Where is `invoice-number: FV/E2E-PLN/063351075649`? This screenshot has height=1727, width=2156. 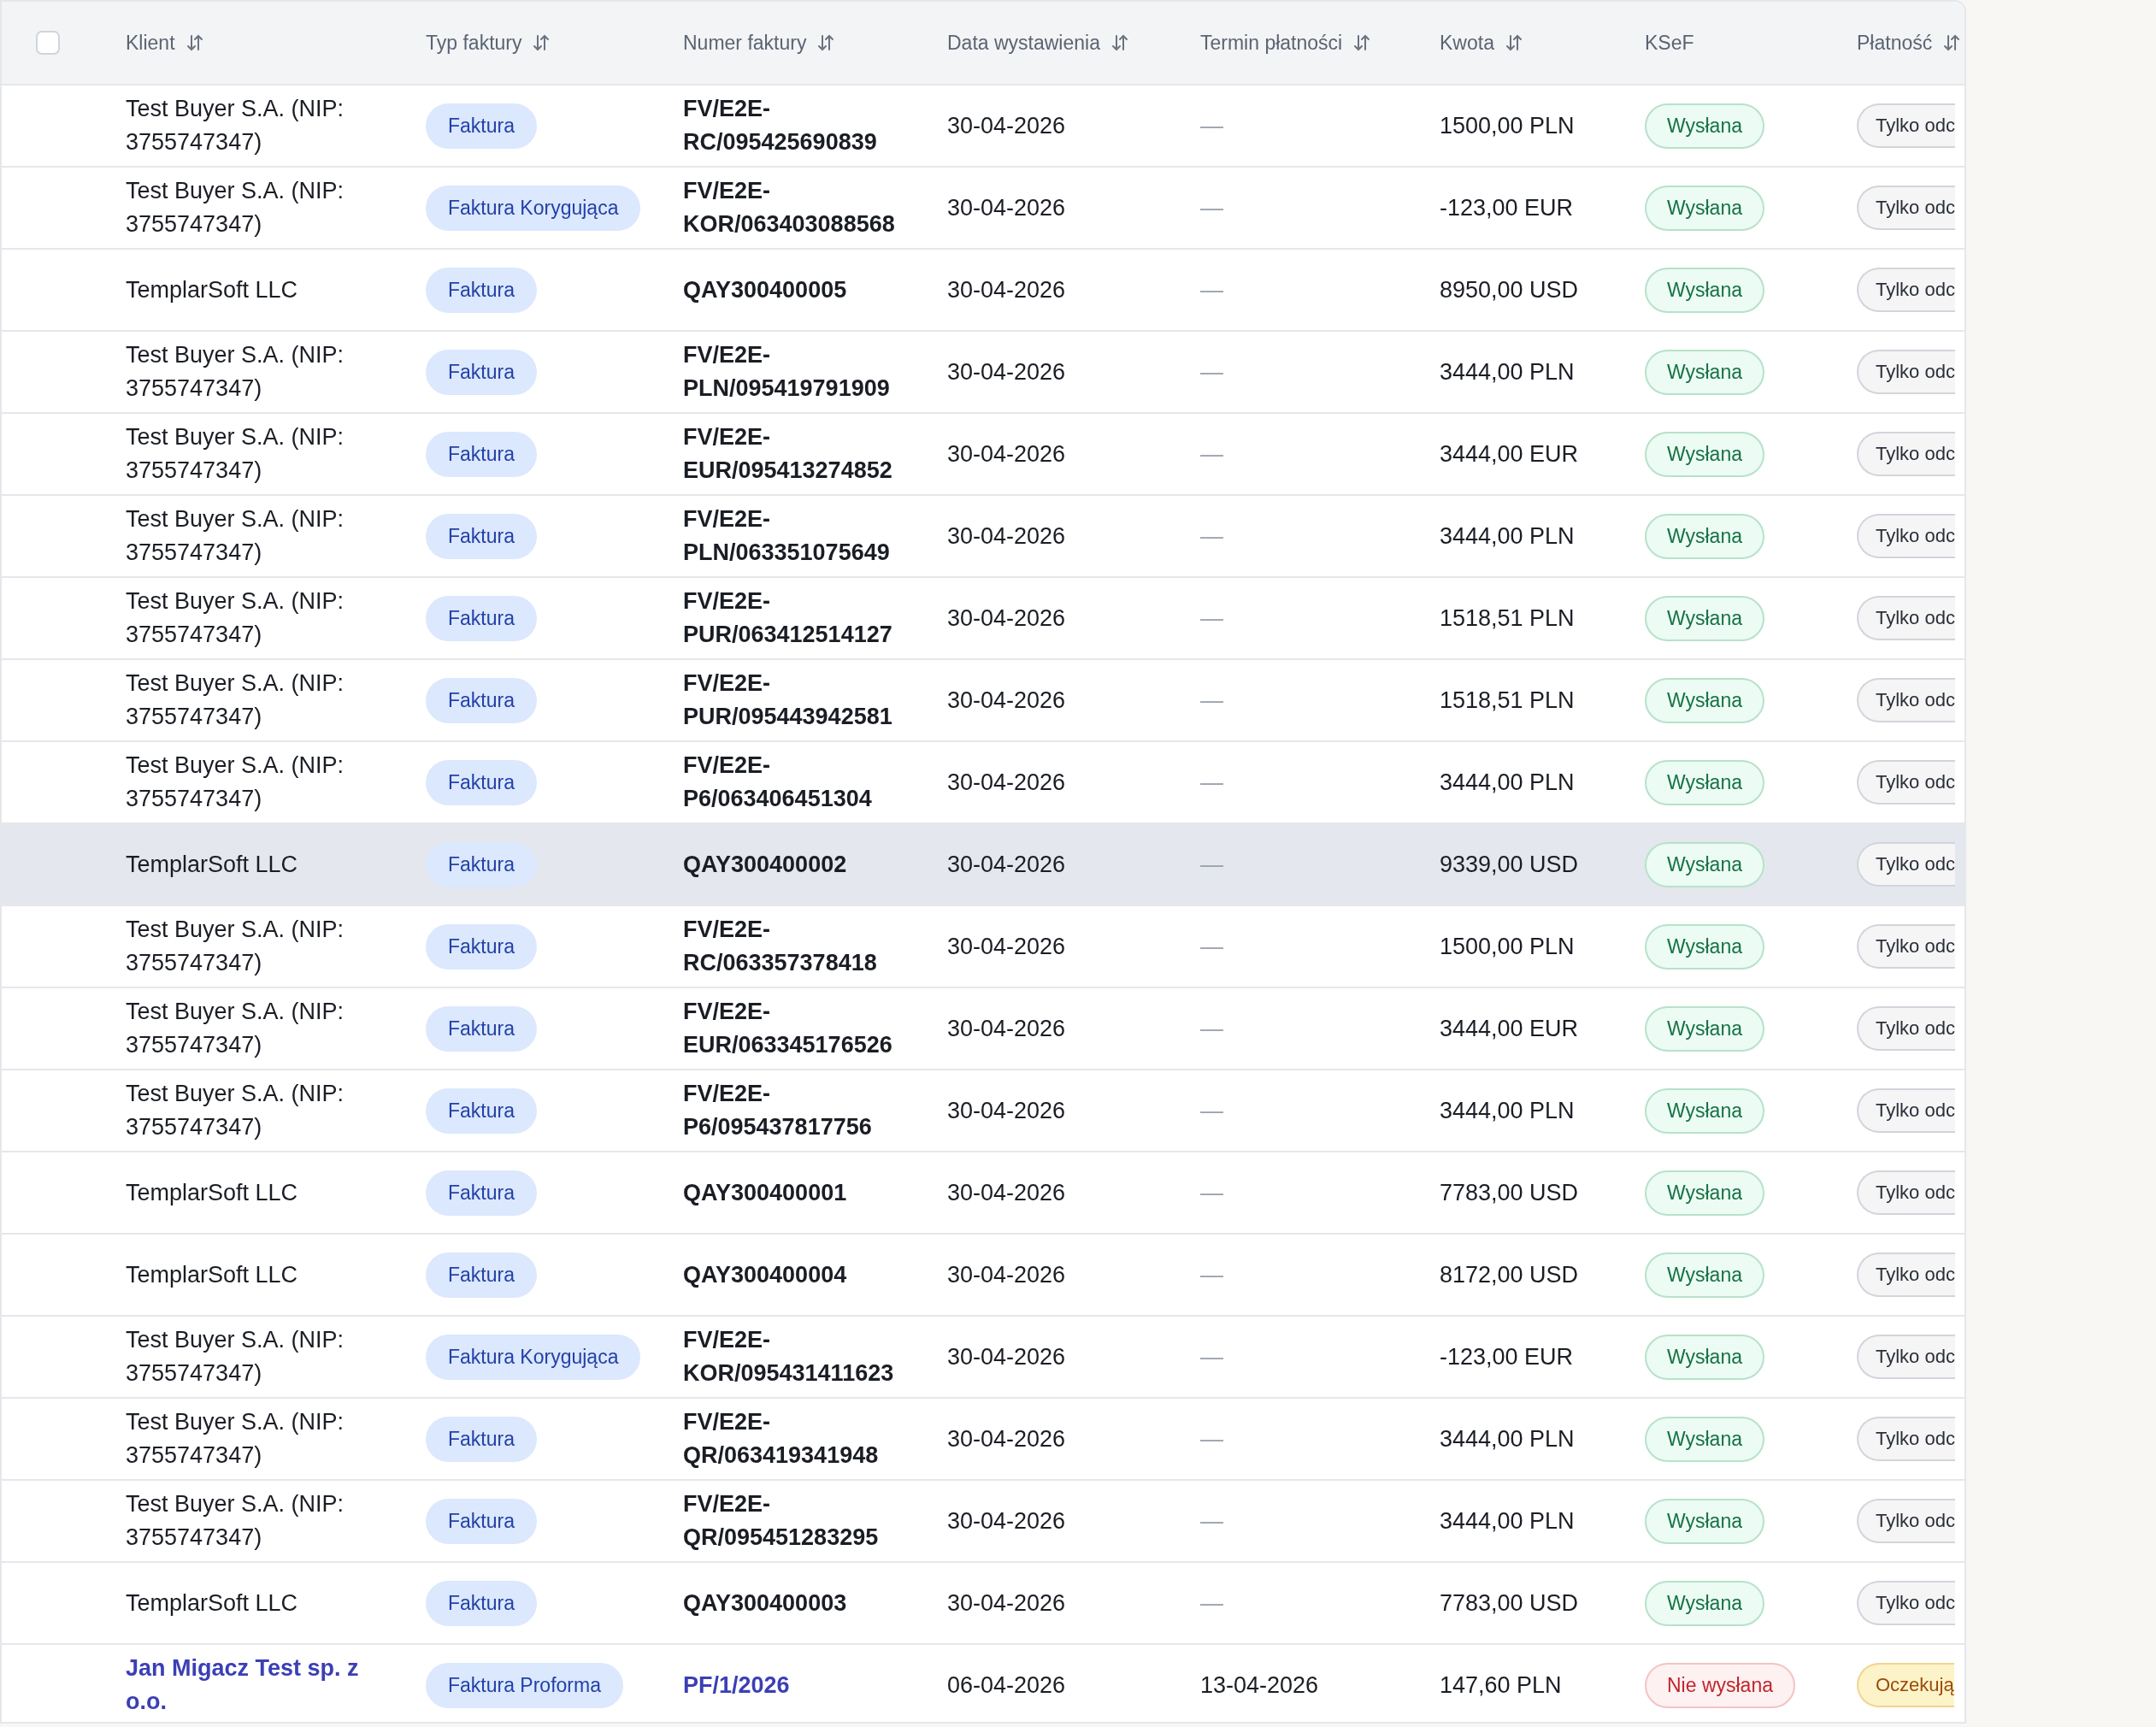 invoice-number: FV/E2E-PLN/063351075649 is located at coordinates (787, 536).